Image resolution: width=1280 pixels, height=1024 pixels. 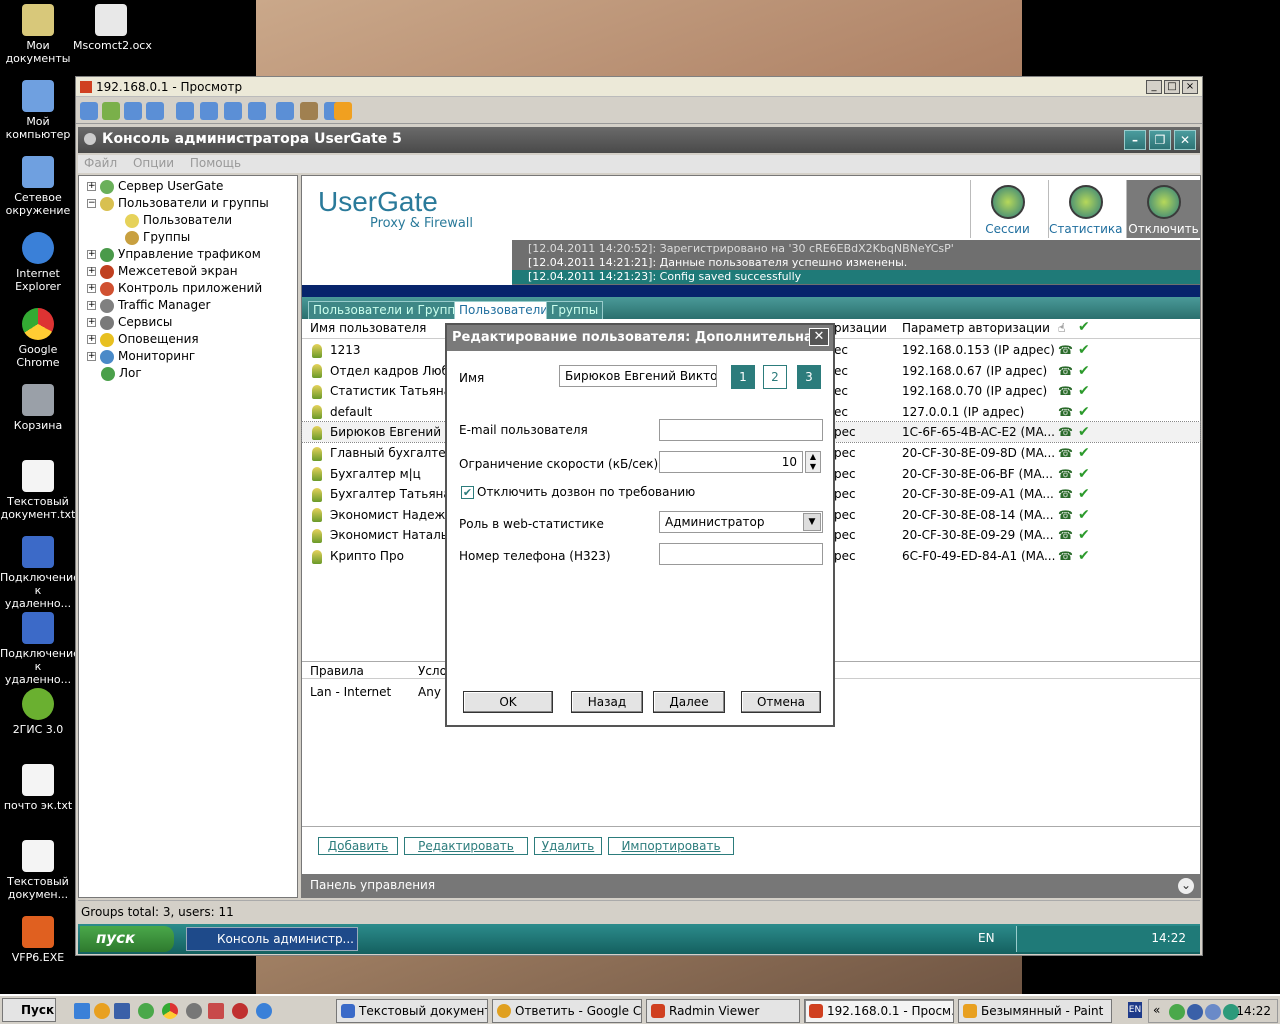 What do you see at coordinates (38, 408) in the screenshot?
I see `desktop-icon-recycle-bin: Корзина` at bounding box center [38, 408].